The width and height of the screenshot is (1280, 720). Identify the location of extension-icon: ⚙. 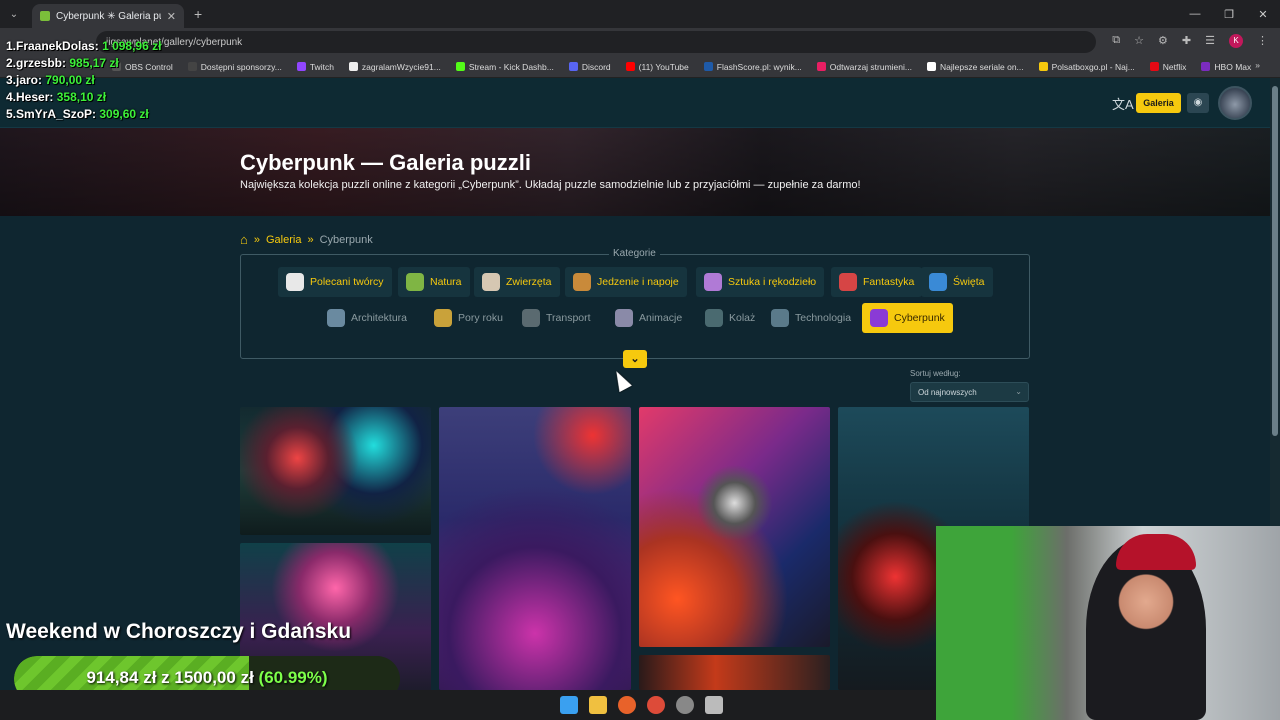
(1163, 41).